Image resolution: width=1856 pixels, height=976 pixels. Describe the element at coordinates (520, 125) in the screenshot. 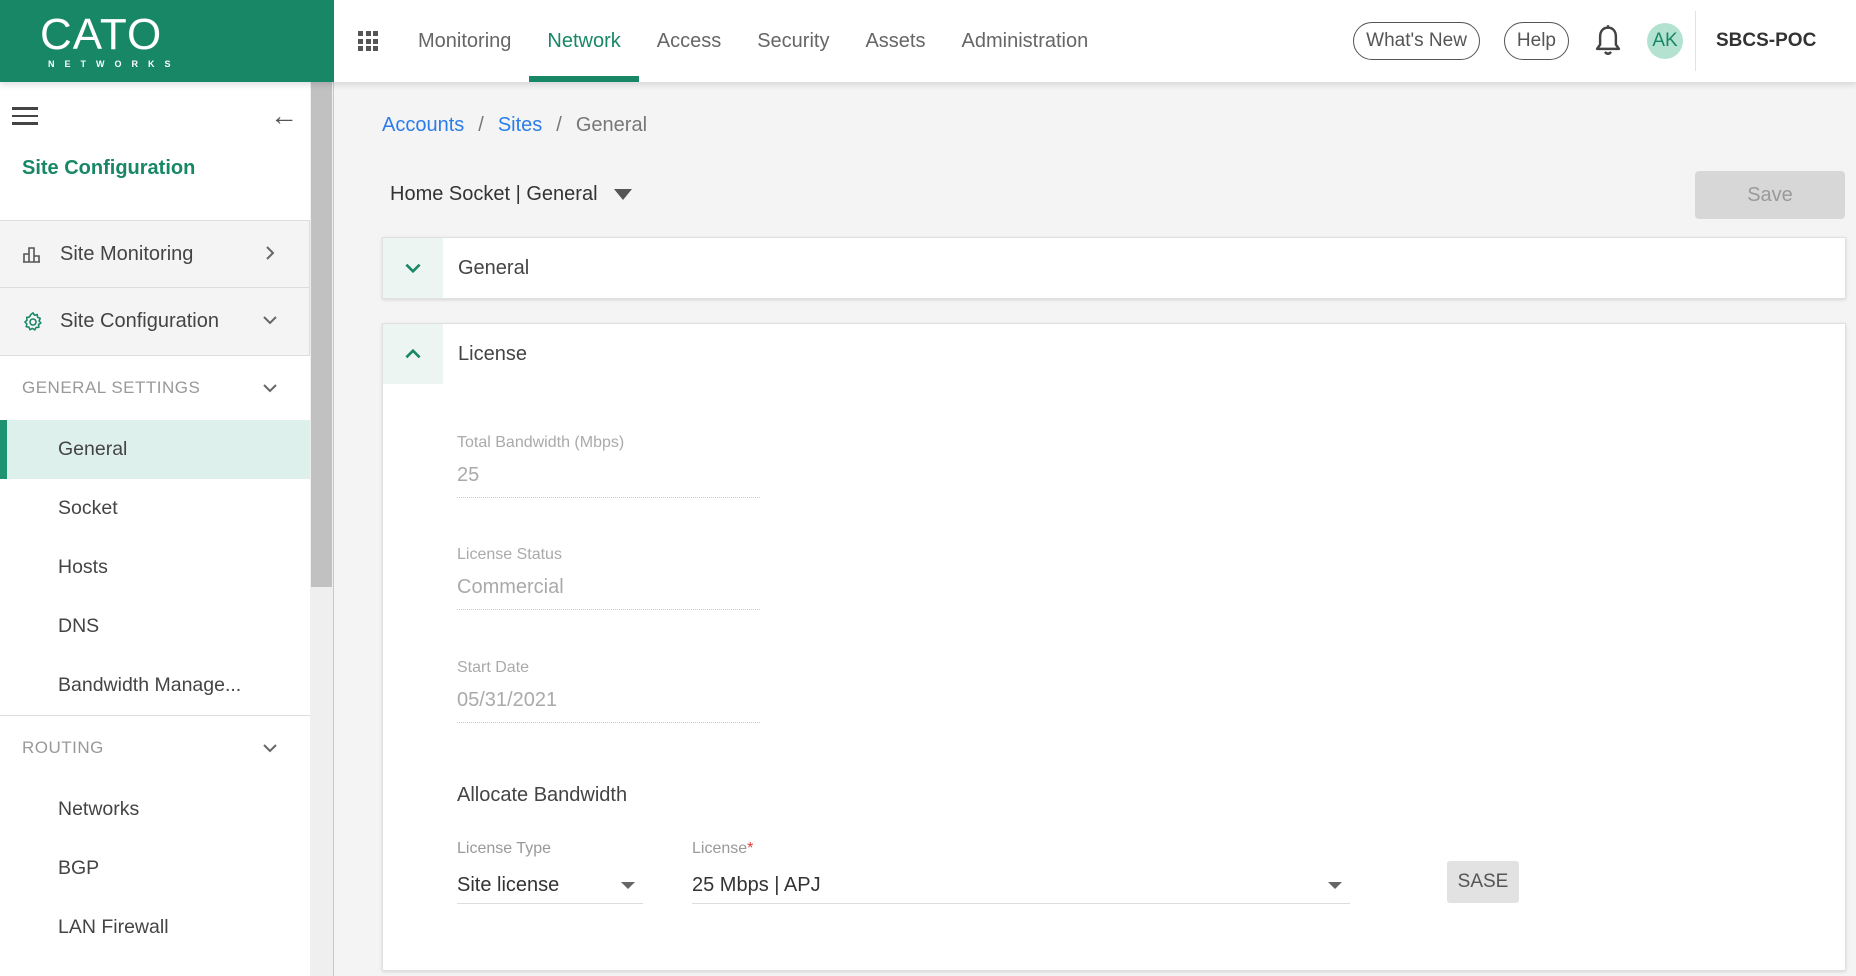

I see `breadcrumb-sites: Sites` at that location.